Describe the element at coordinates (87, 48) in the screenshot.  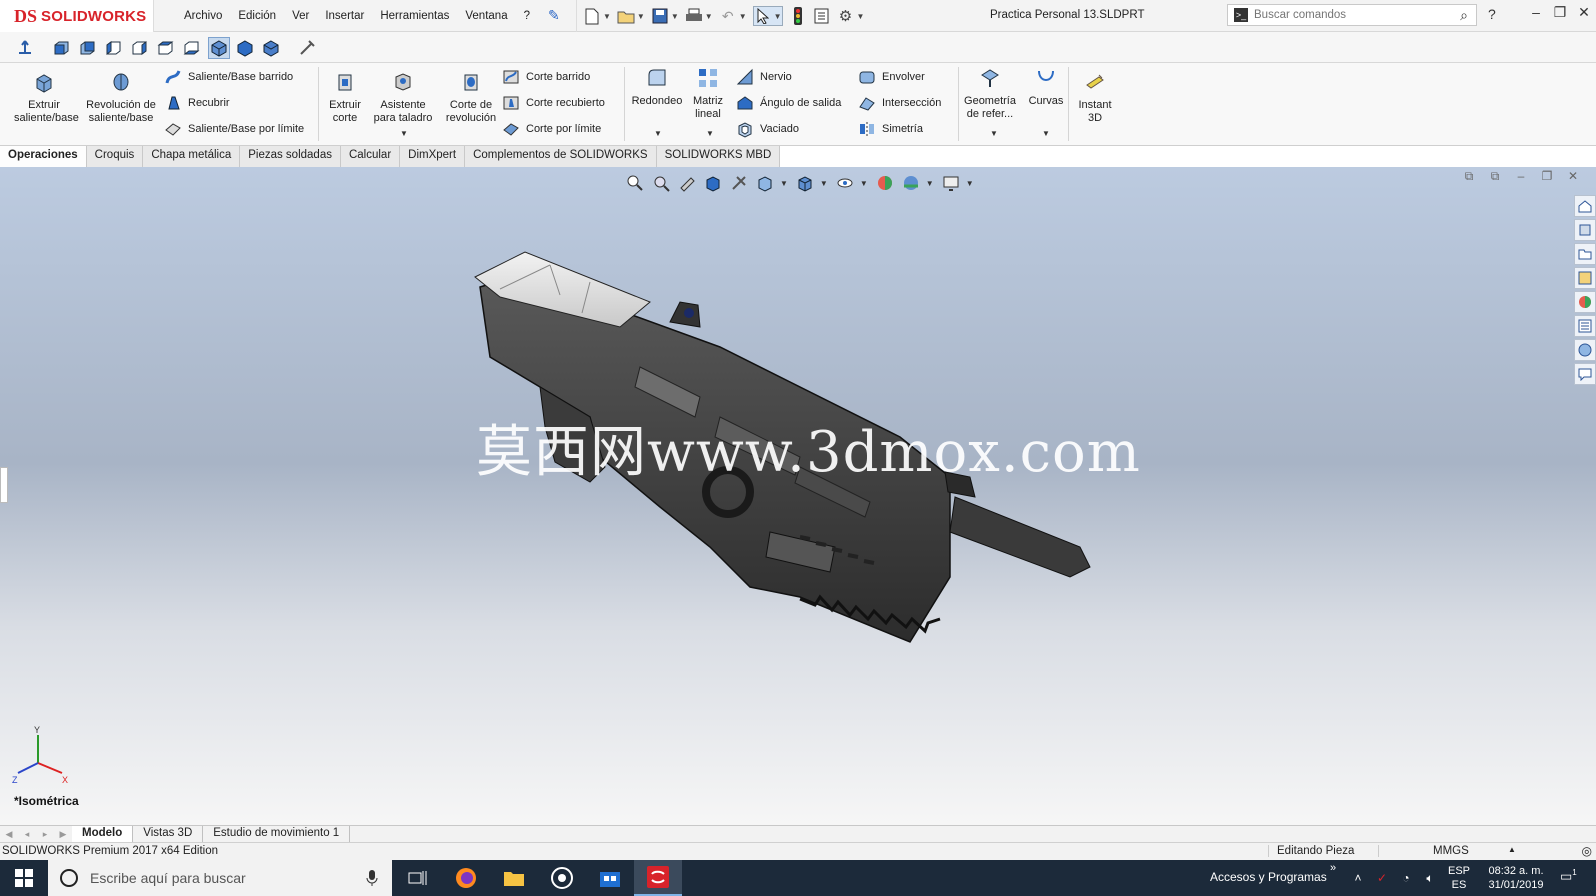
I see `view-back-button` at that location.